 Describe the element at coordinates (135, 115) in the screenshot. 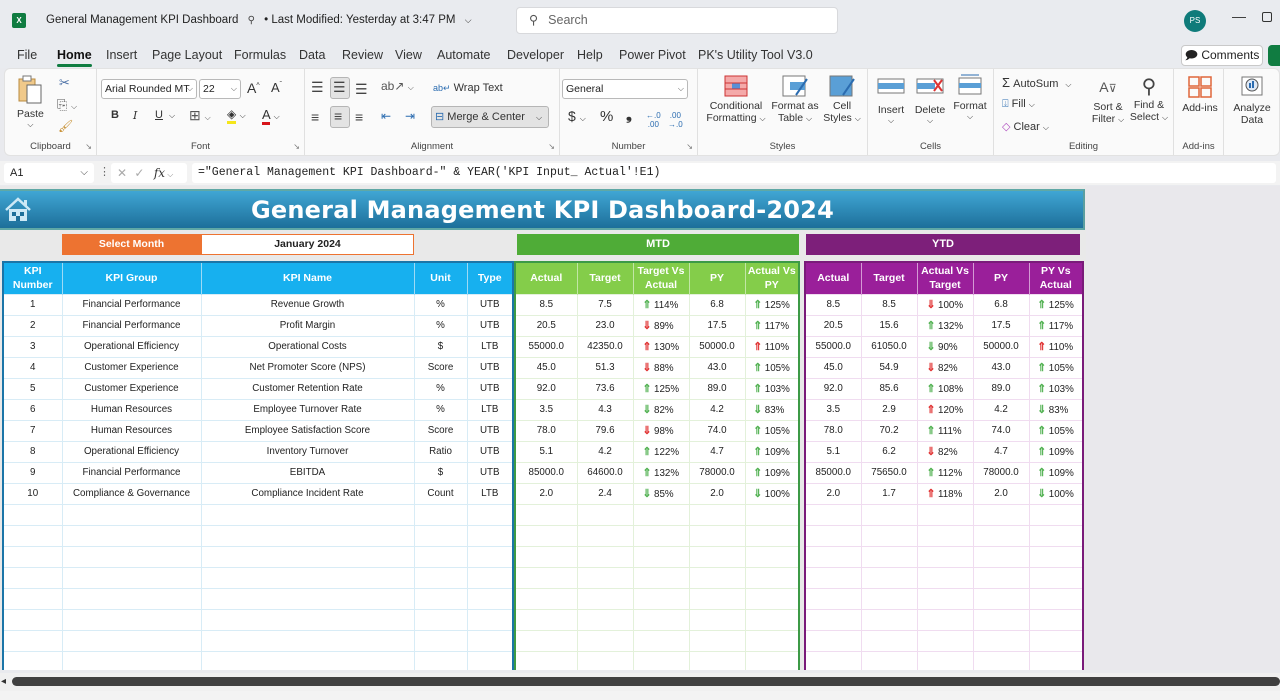

I see `italic-button: I` at that location.